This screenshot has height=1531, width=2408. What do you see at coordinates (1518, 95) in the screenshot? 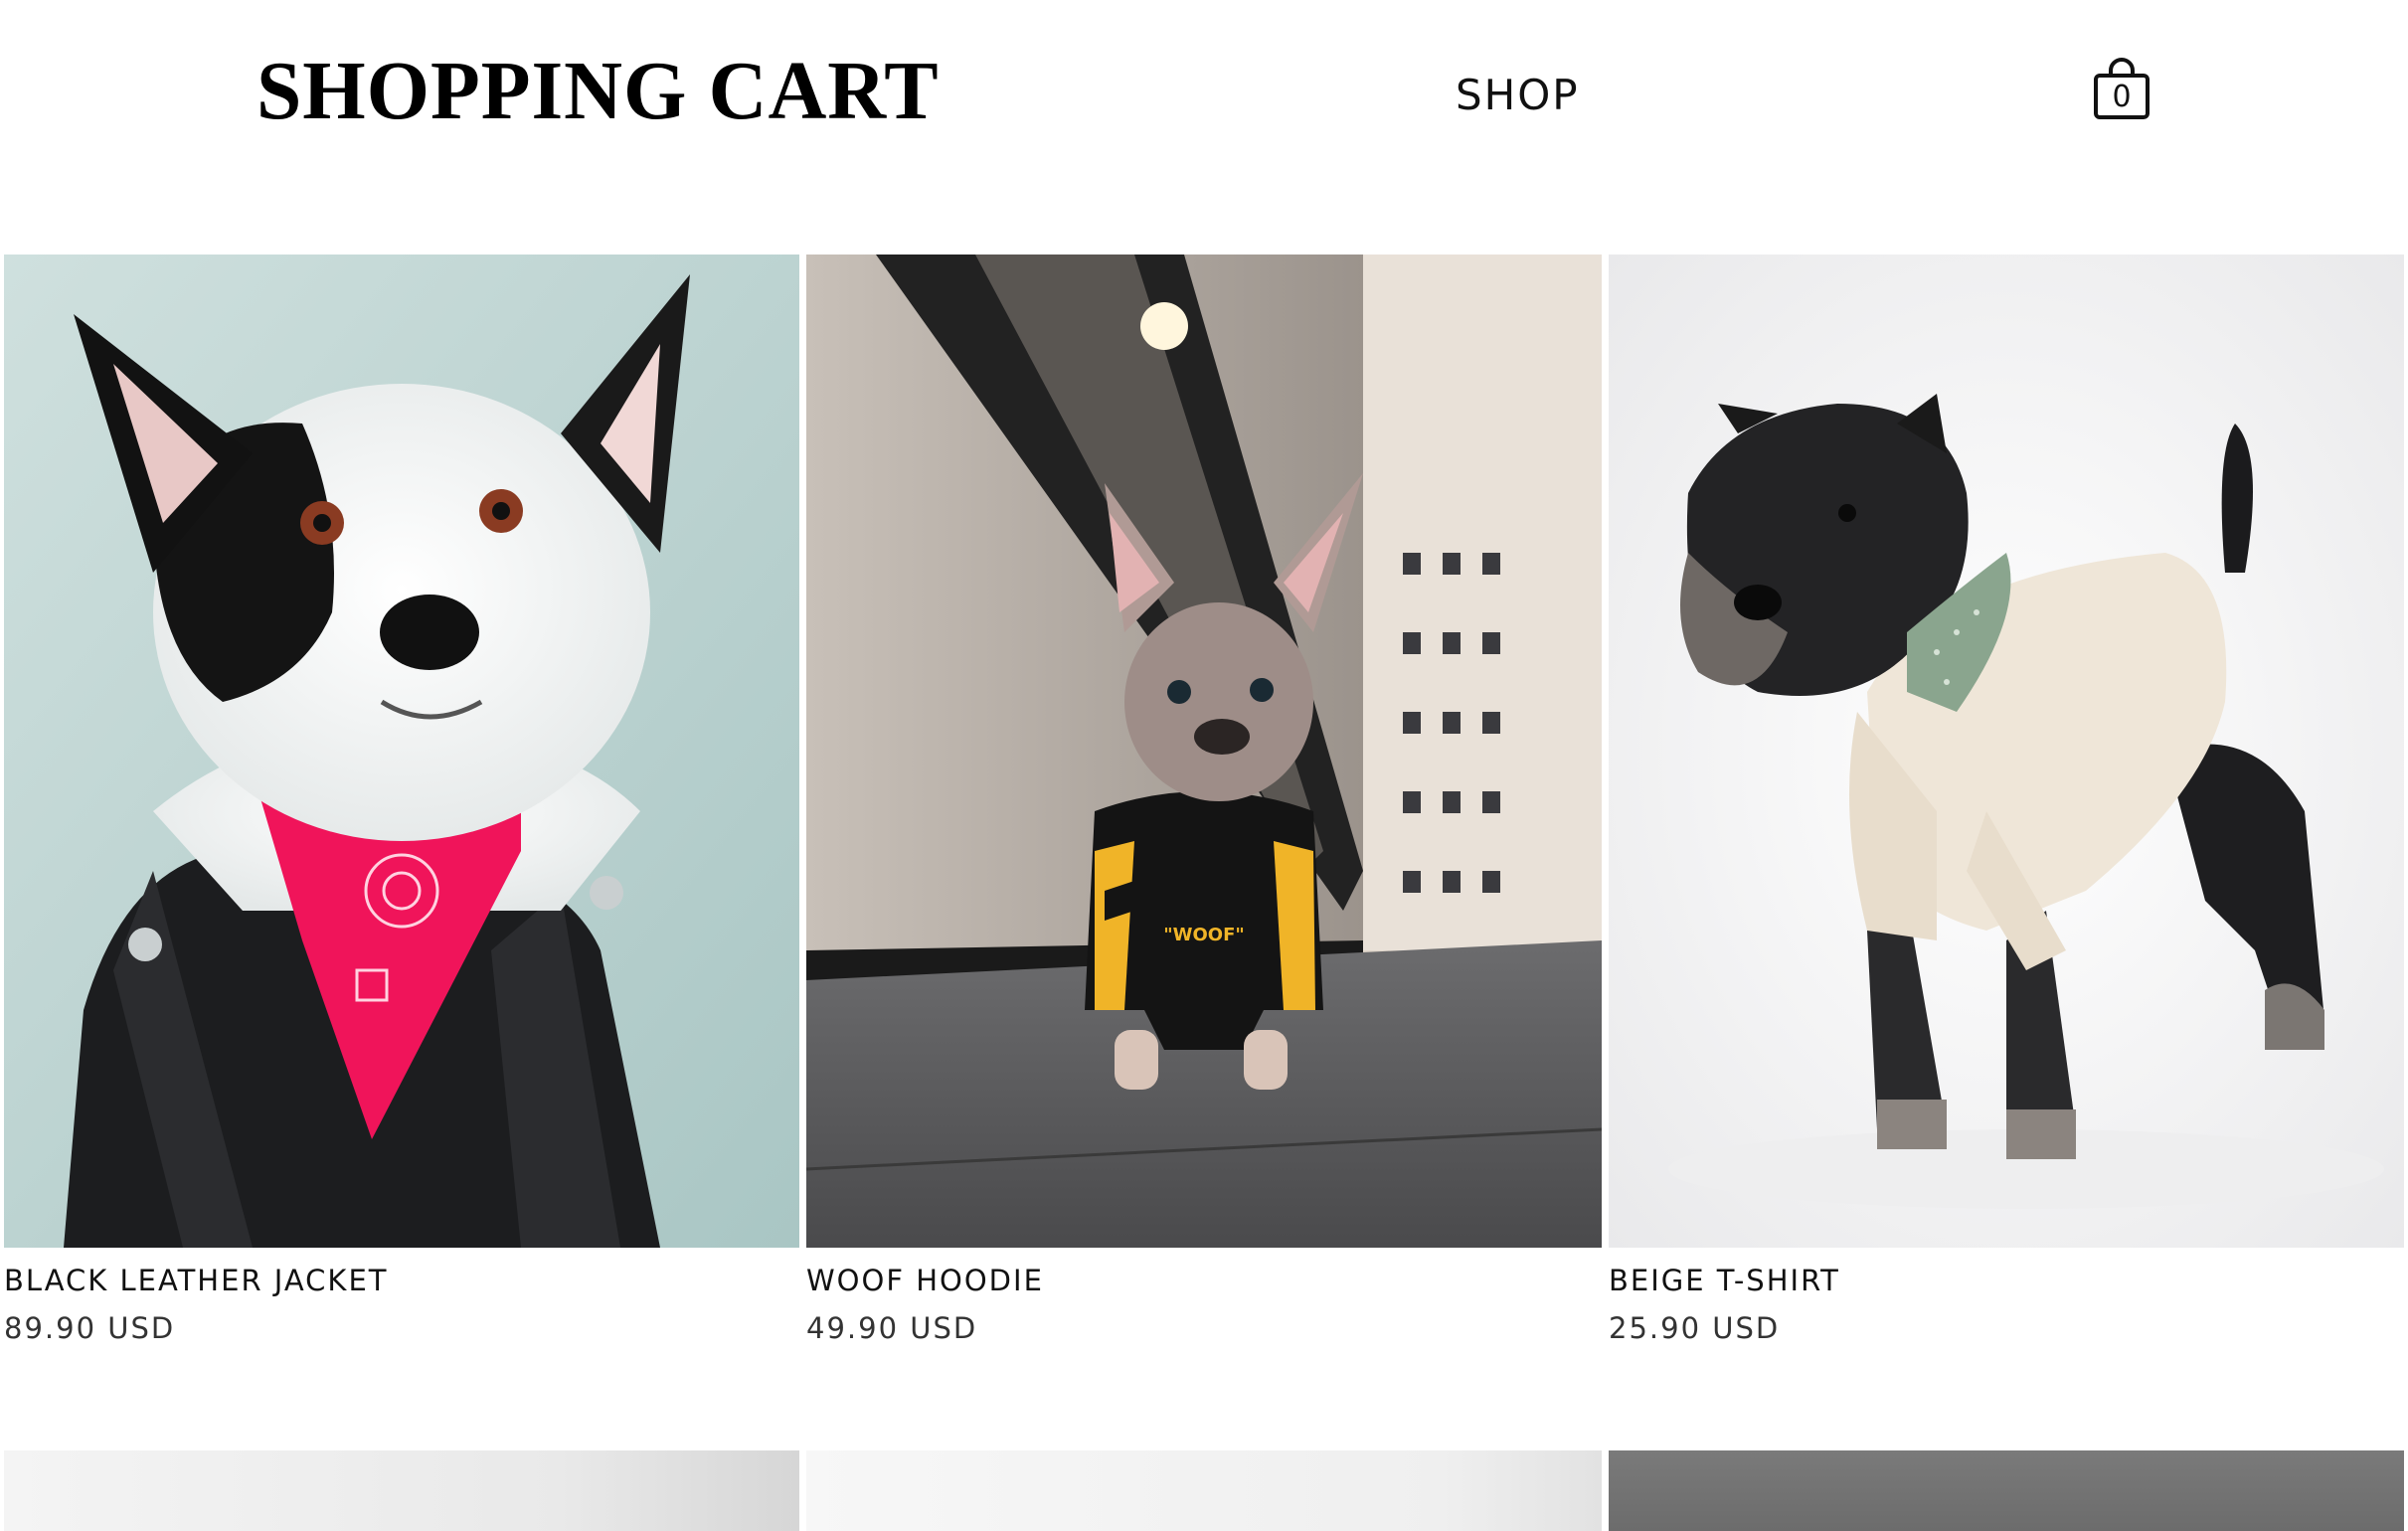
I see `nav-shop-link: SHOP` at bounding box center [1518, 95].